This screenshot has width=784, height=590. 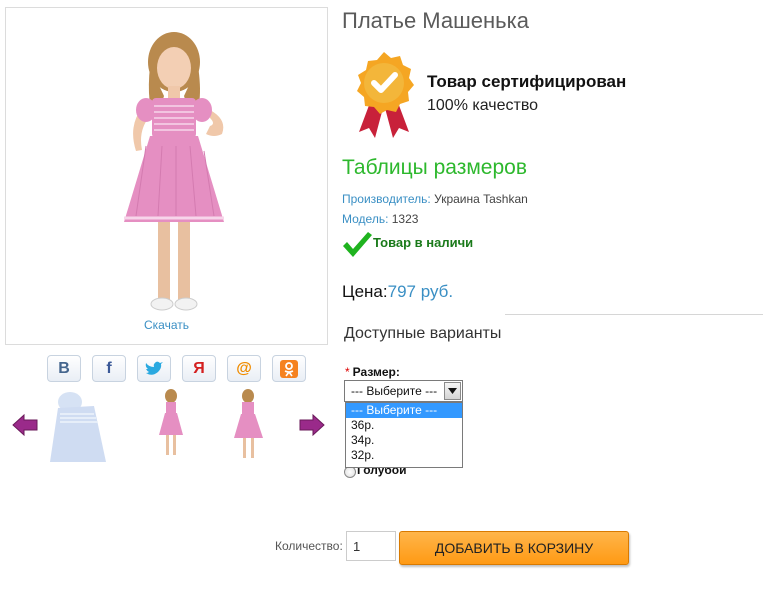 I want to click on product-title: Платье Машенька, so click(x=435, y=20).